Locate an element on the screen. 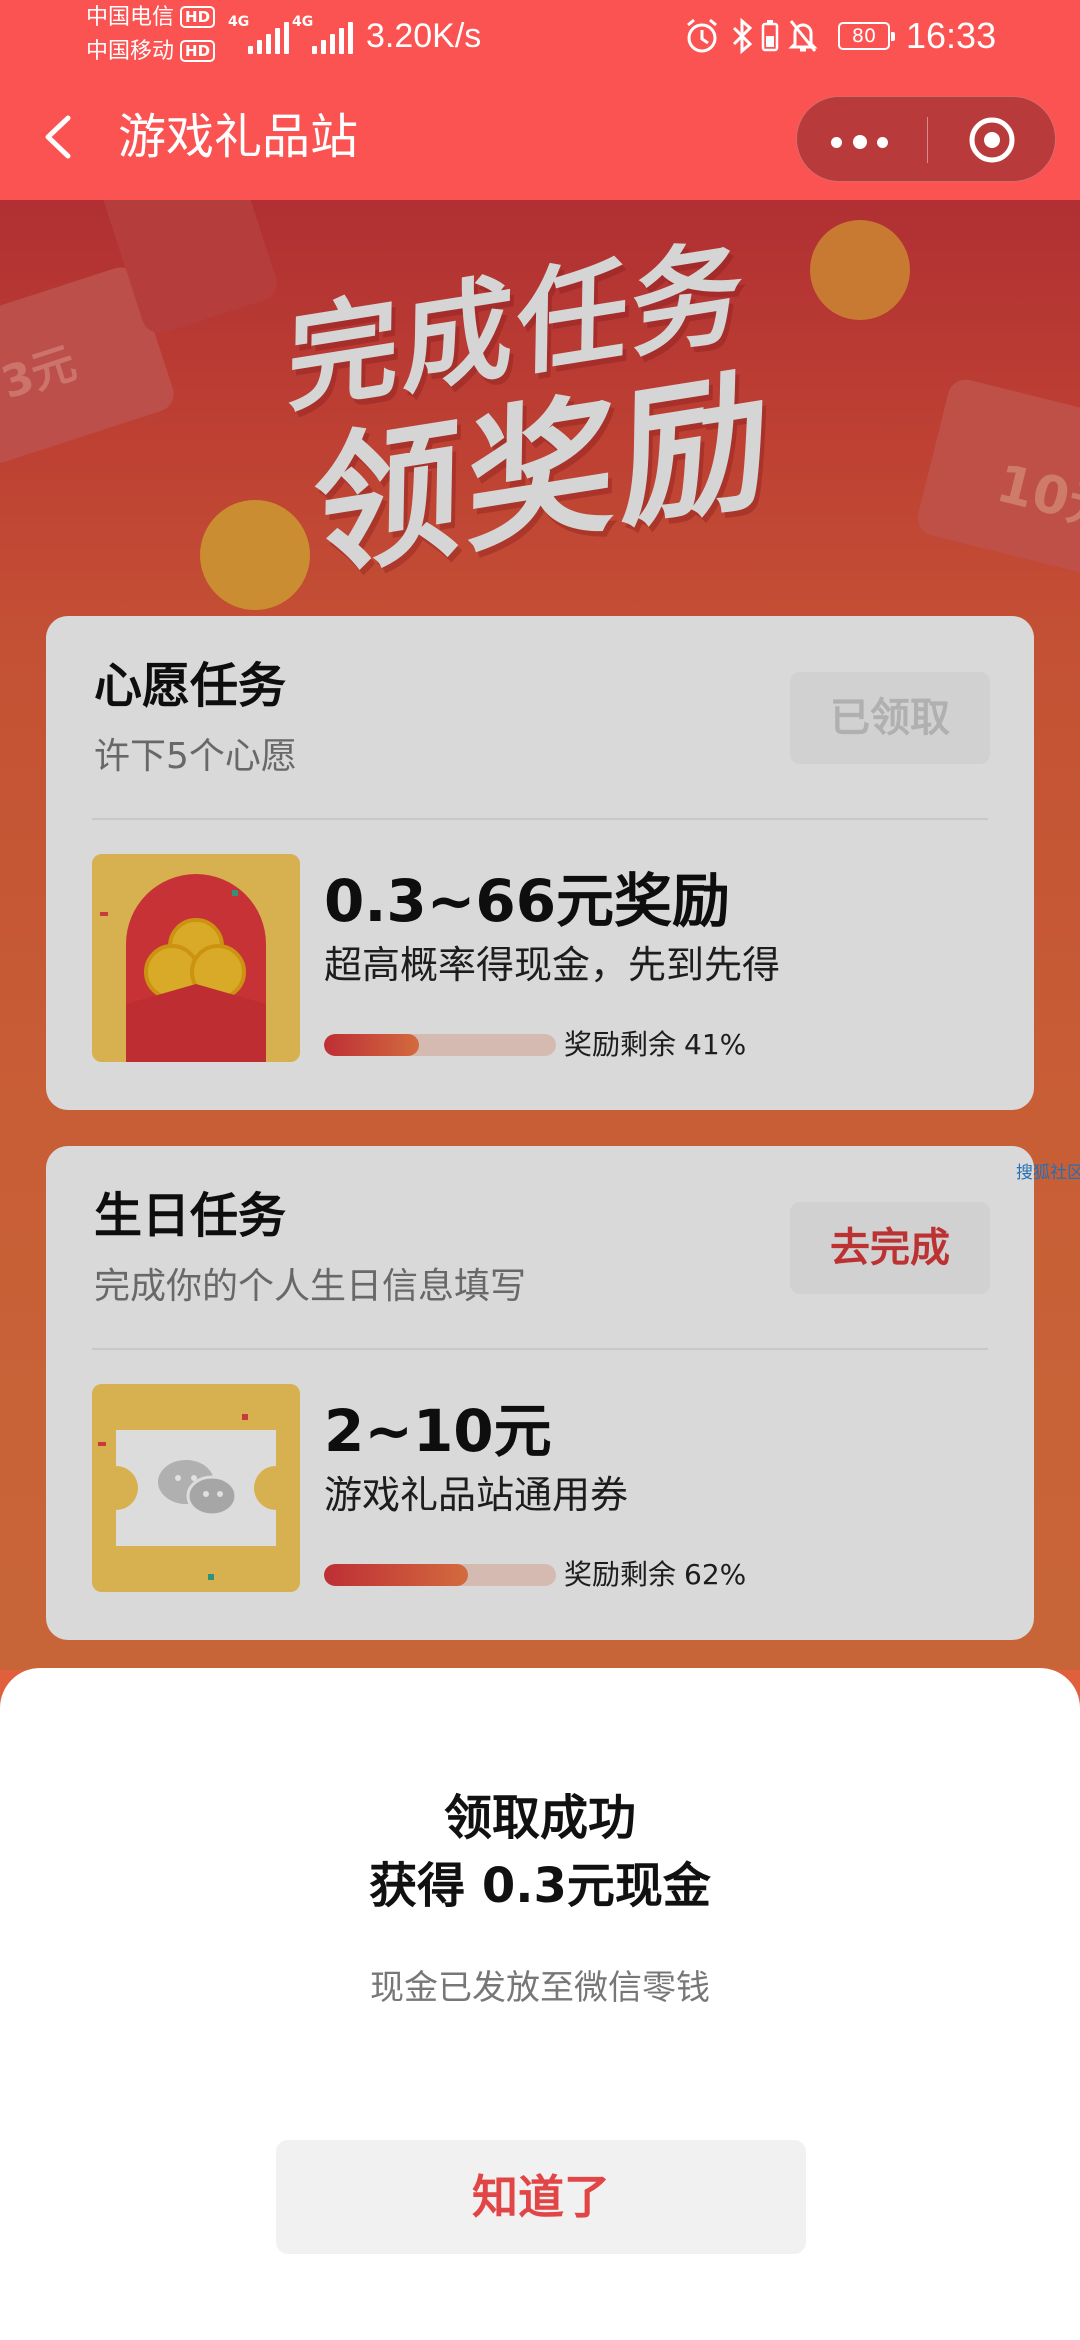 This screenshot has width=1080, height=2340. reward-amount: 获得 0.3元现金 is located at coordinates (540, 1886).